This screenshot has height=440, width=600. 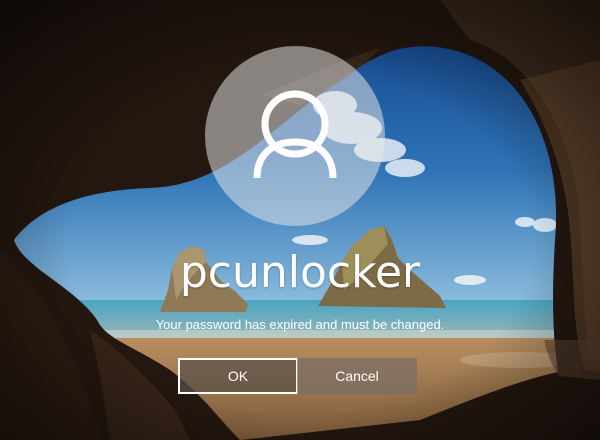 I want to click on cancel-button: Cancel, so click(x=357, y=376).